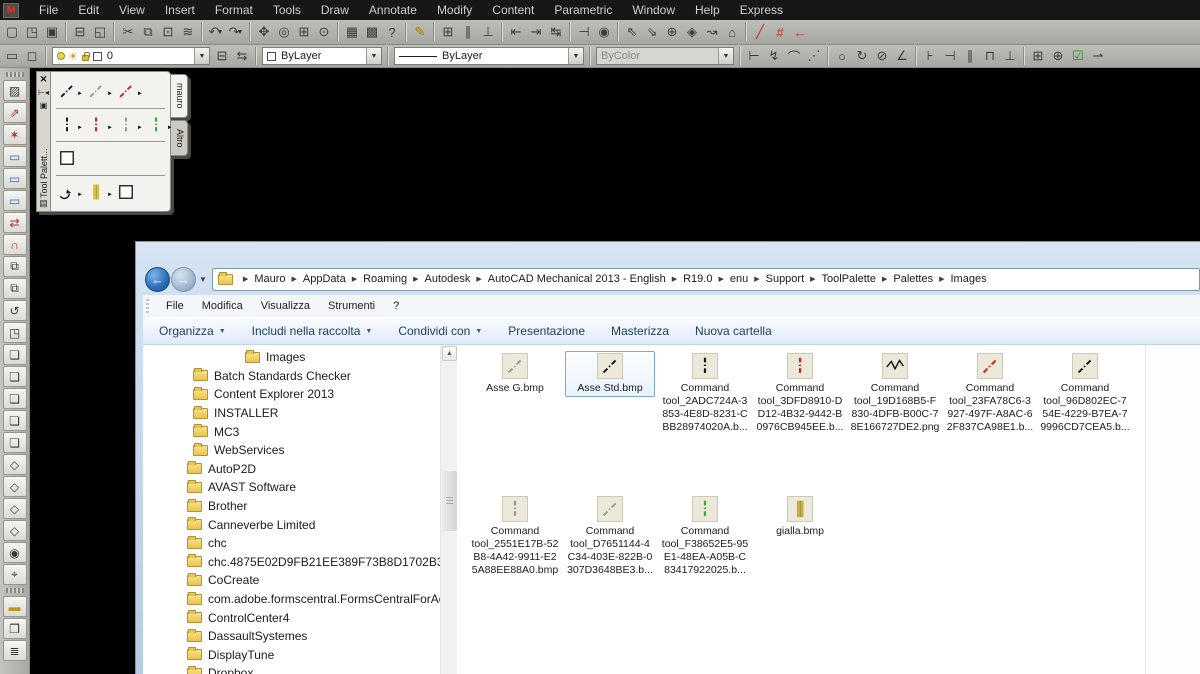 The image size is (1200, 674). What do you see at coordinates (179, 96) in the screenshot?
I see `palette-tab-mauro: mauro` at bounding box center [179, 96].